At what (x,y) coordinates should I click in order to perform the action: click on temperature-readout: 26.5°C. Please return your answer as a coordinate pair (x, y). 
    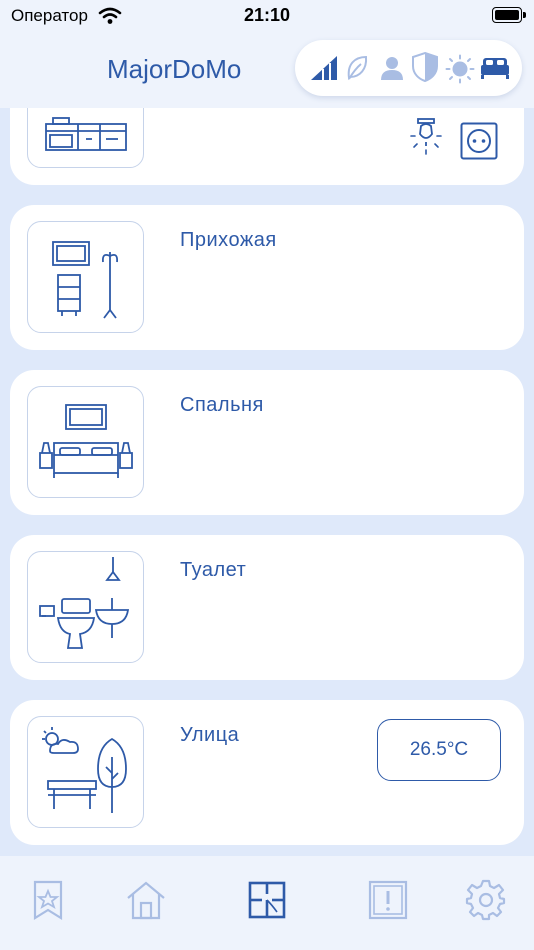
    Looking at the image, I should click on (439, 750).